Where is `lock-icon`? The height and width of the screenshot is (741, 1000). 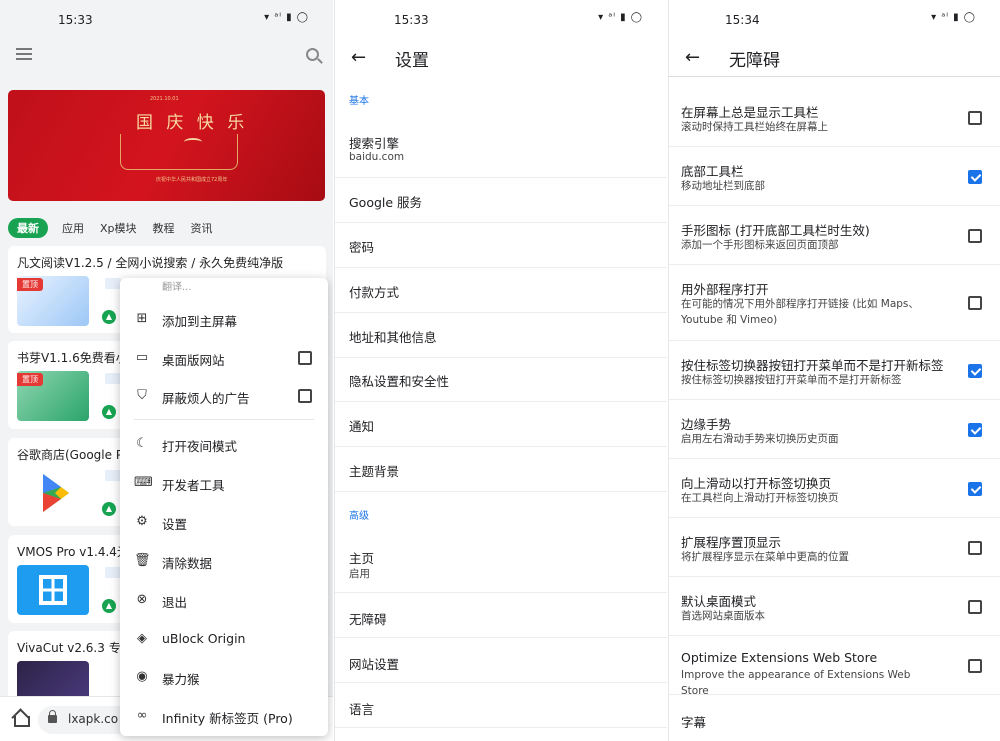
lock-icon is located at coordinates (52, 716).